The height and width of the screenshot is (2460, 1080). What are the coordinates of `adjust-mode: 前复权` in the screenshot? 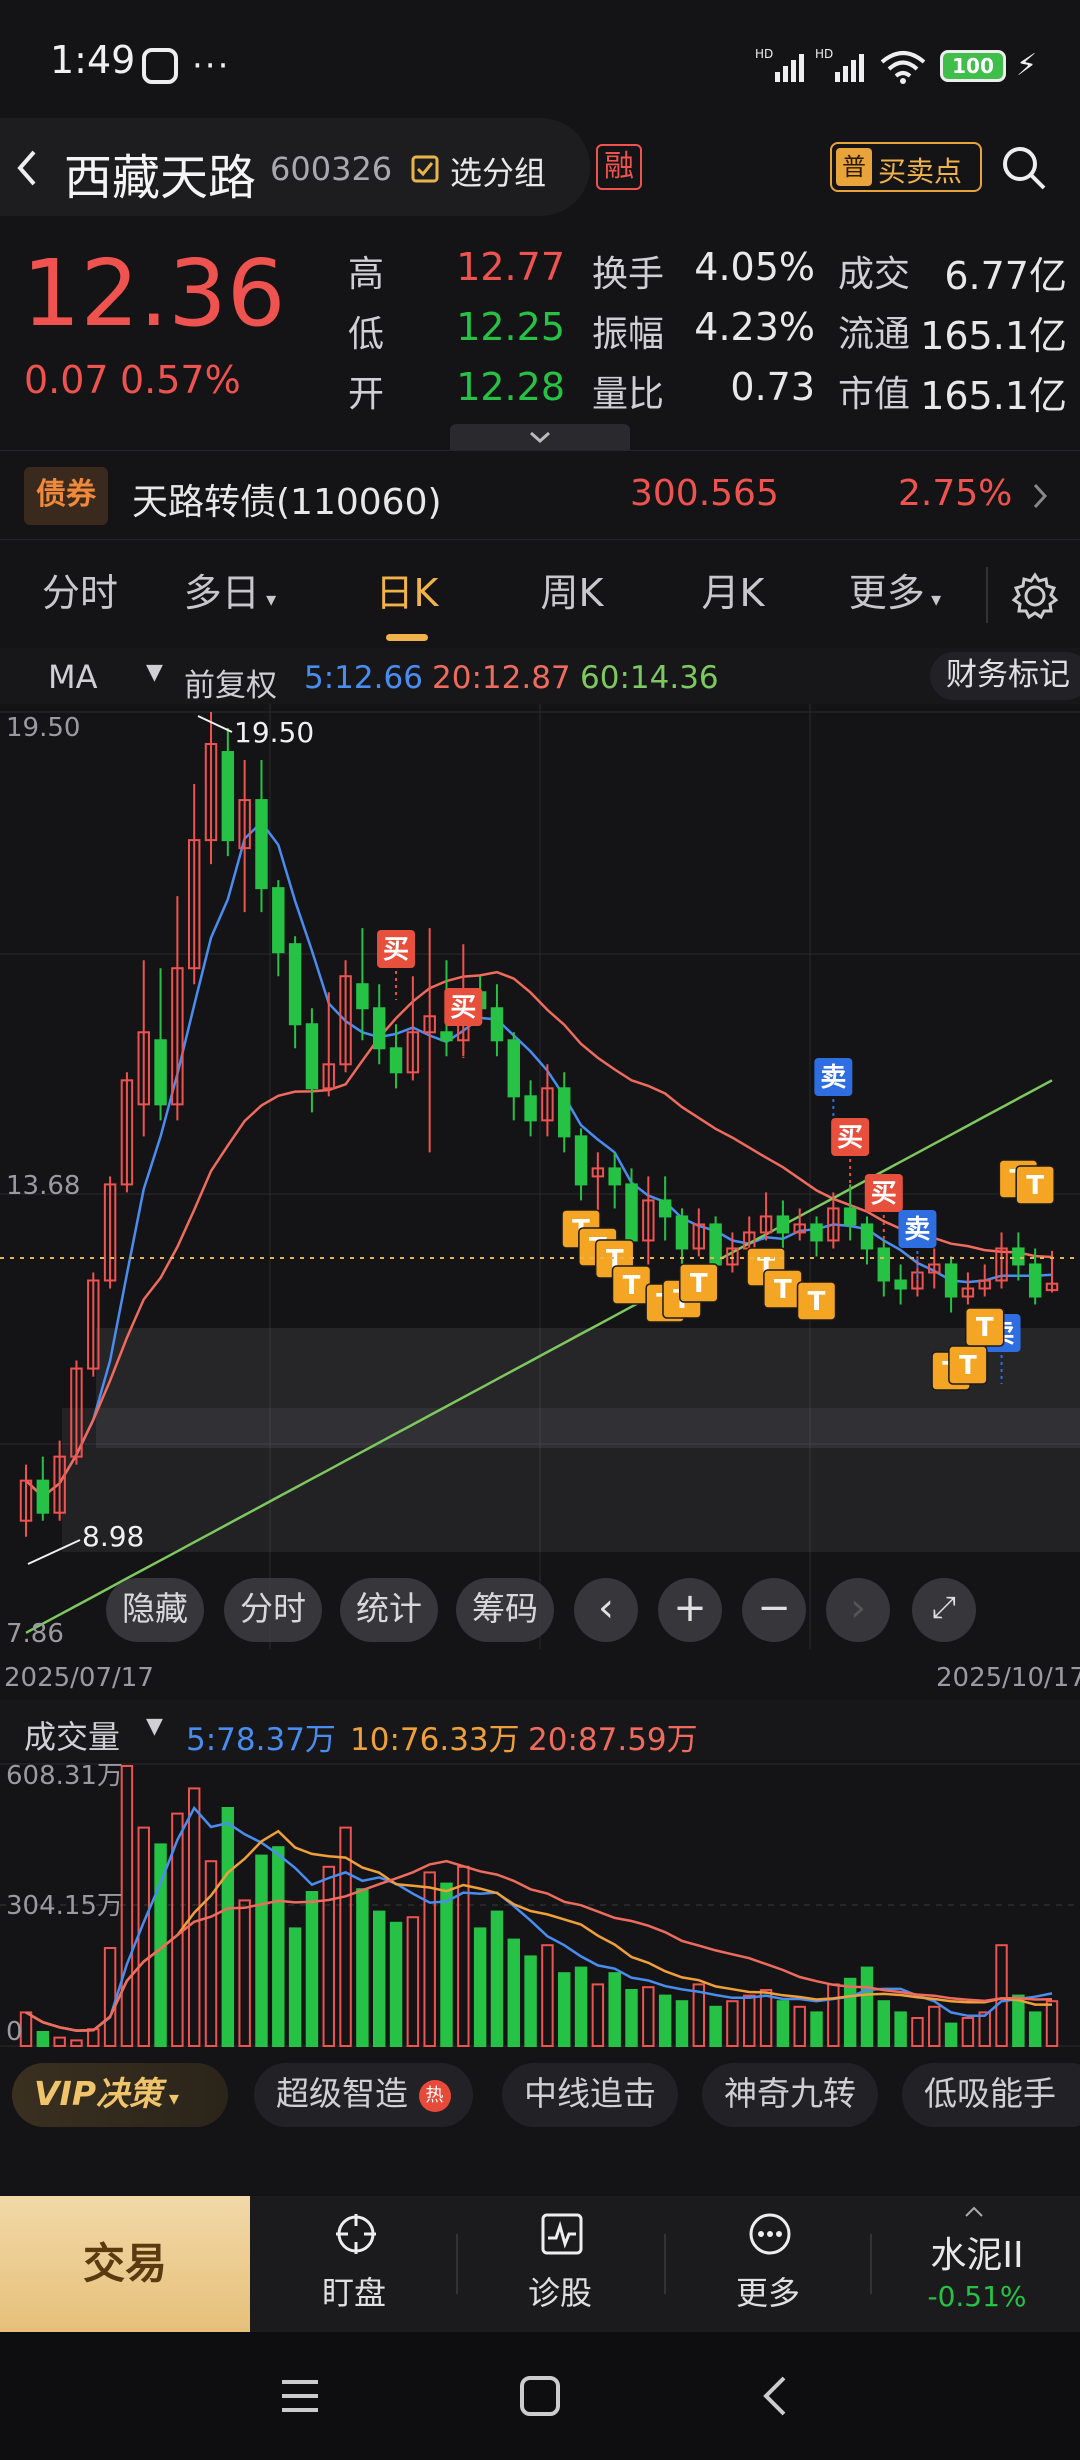 It's located at (230, 682).